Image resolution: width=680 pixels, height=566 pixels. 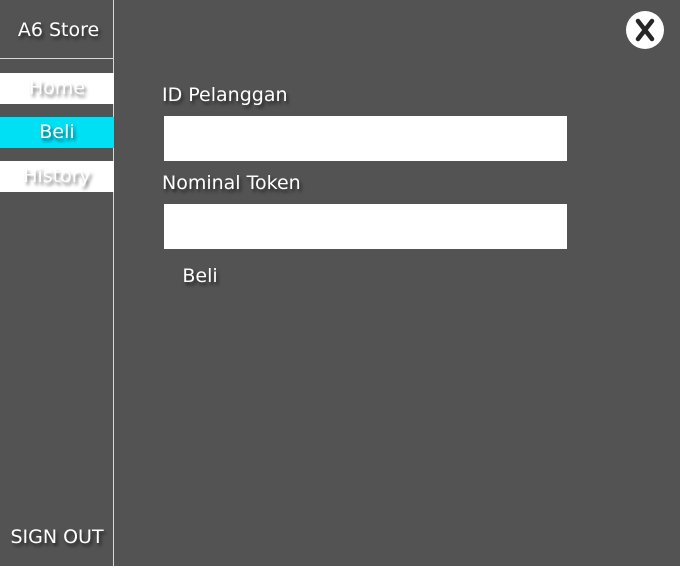 What do you see at coordinates (365, 226) in the screenshot?
I see `nominal-token-input` at bounding box center [365, 226].